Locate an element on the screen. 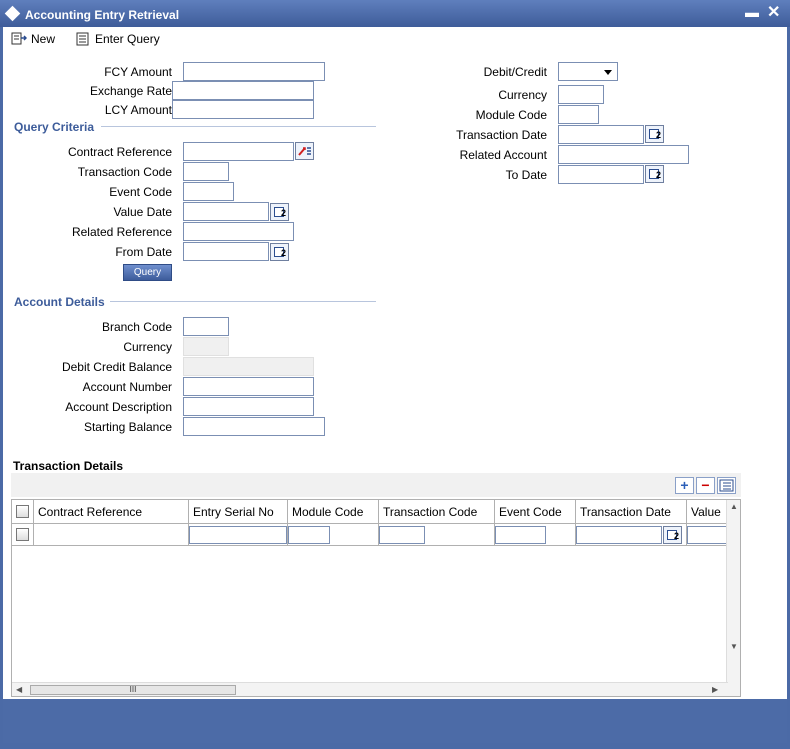 This screenshot has width=790, height=749. account-number-label: Account Number is located at coordinates (127, 387).